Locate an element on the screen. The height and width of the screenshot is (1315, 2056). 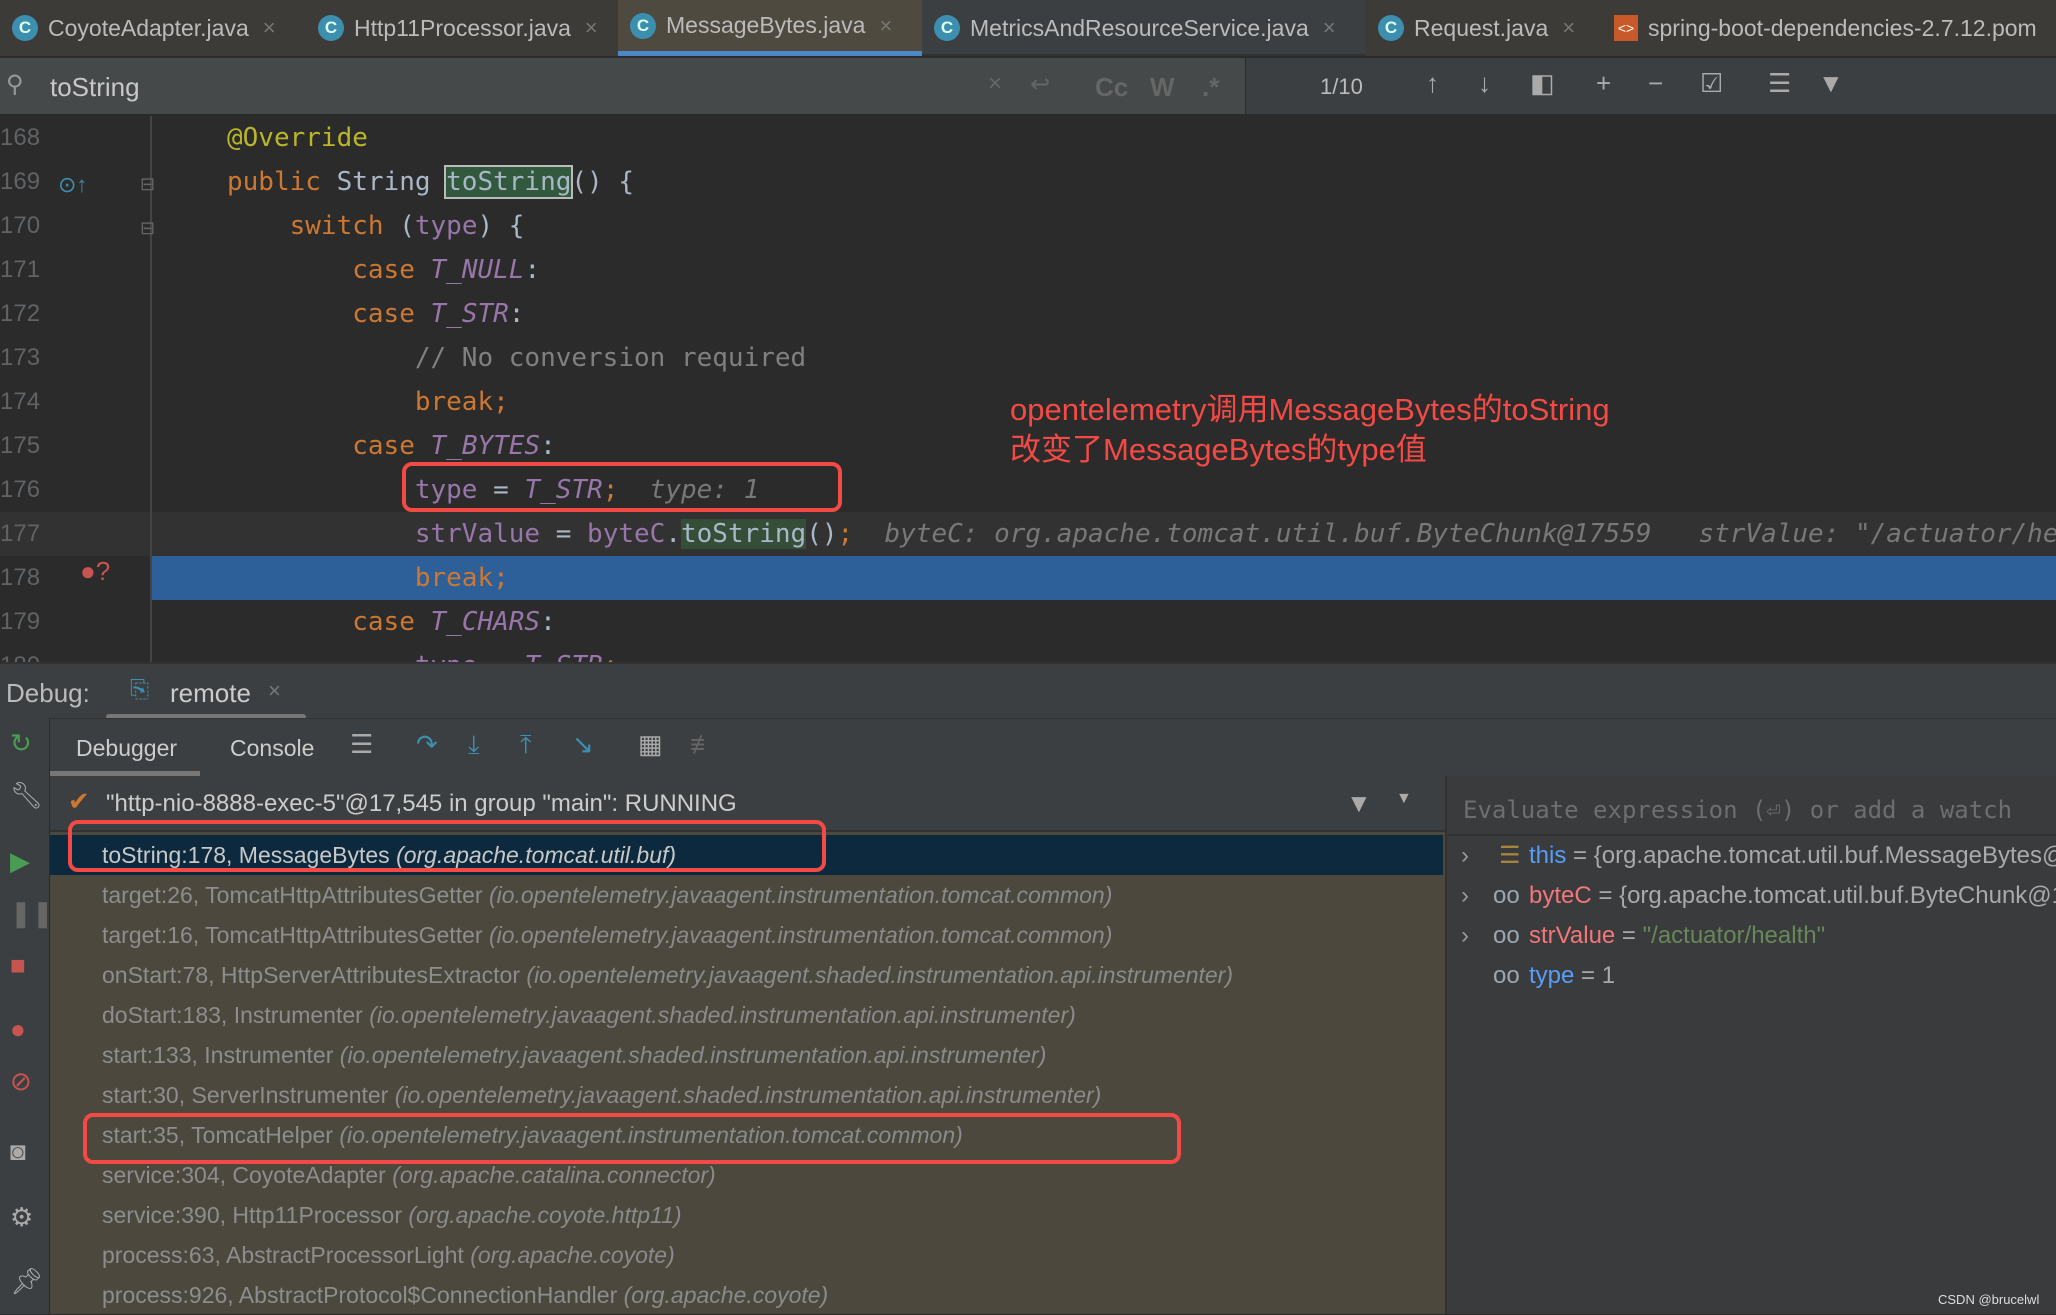
remove-selection-icon: − is located at coordinates (1655, 83).